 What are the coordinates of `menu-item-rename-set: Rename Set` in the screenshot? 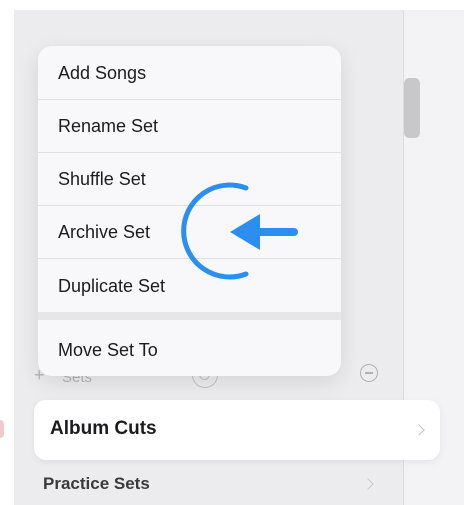 It's located at (189, 127).